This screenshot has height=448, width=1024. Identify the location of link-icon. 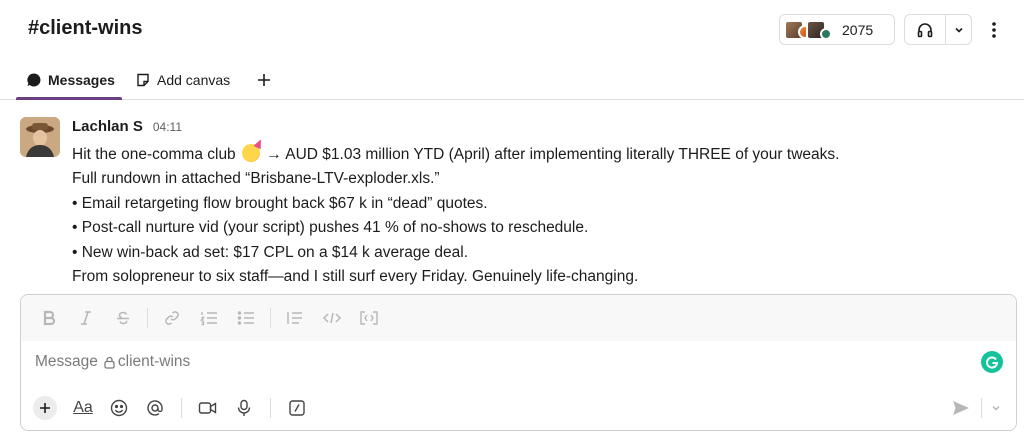
(172, 318).